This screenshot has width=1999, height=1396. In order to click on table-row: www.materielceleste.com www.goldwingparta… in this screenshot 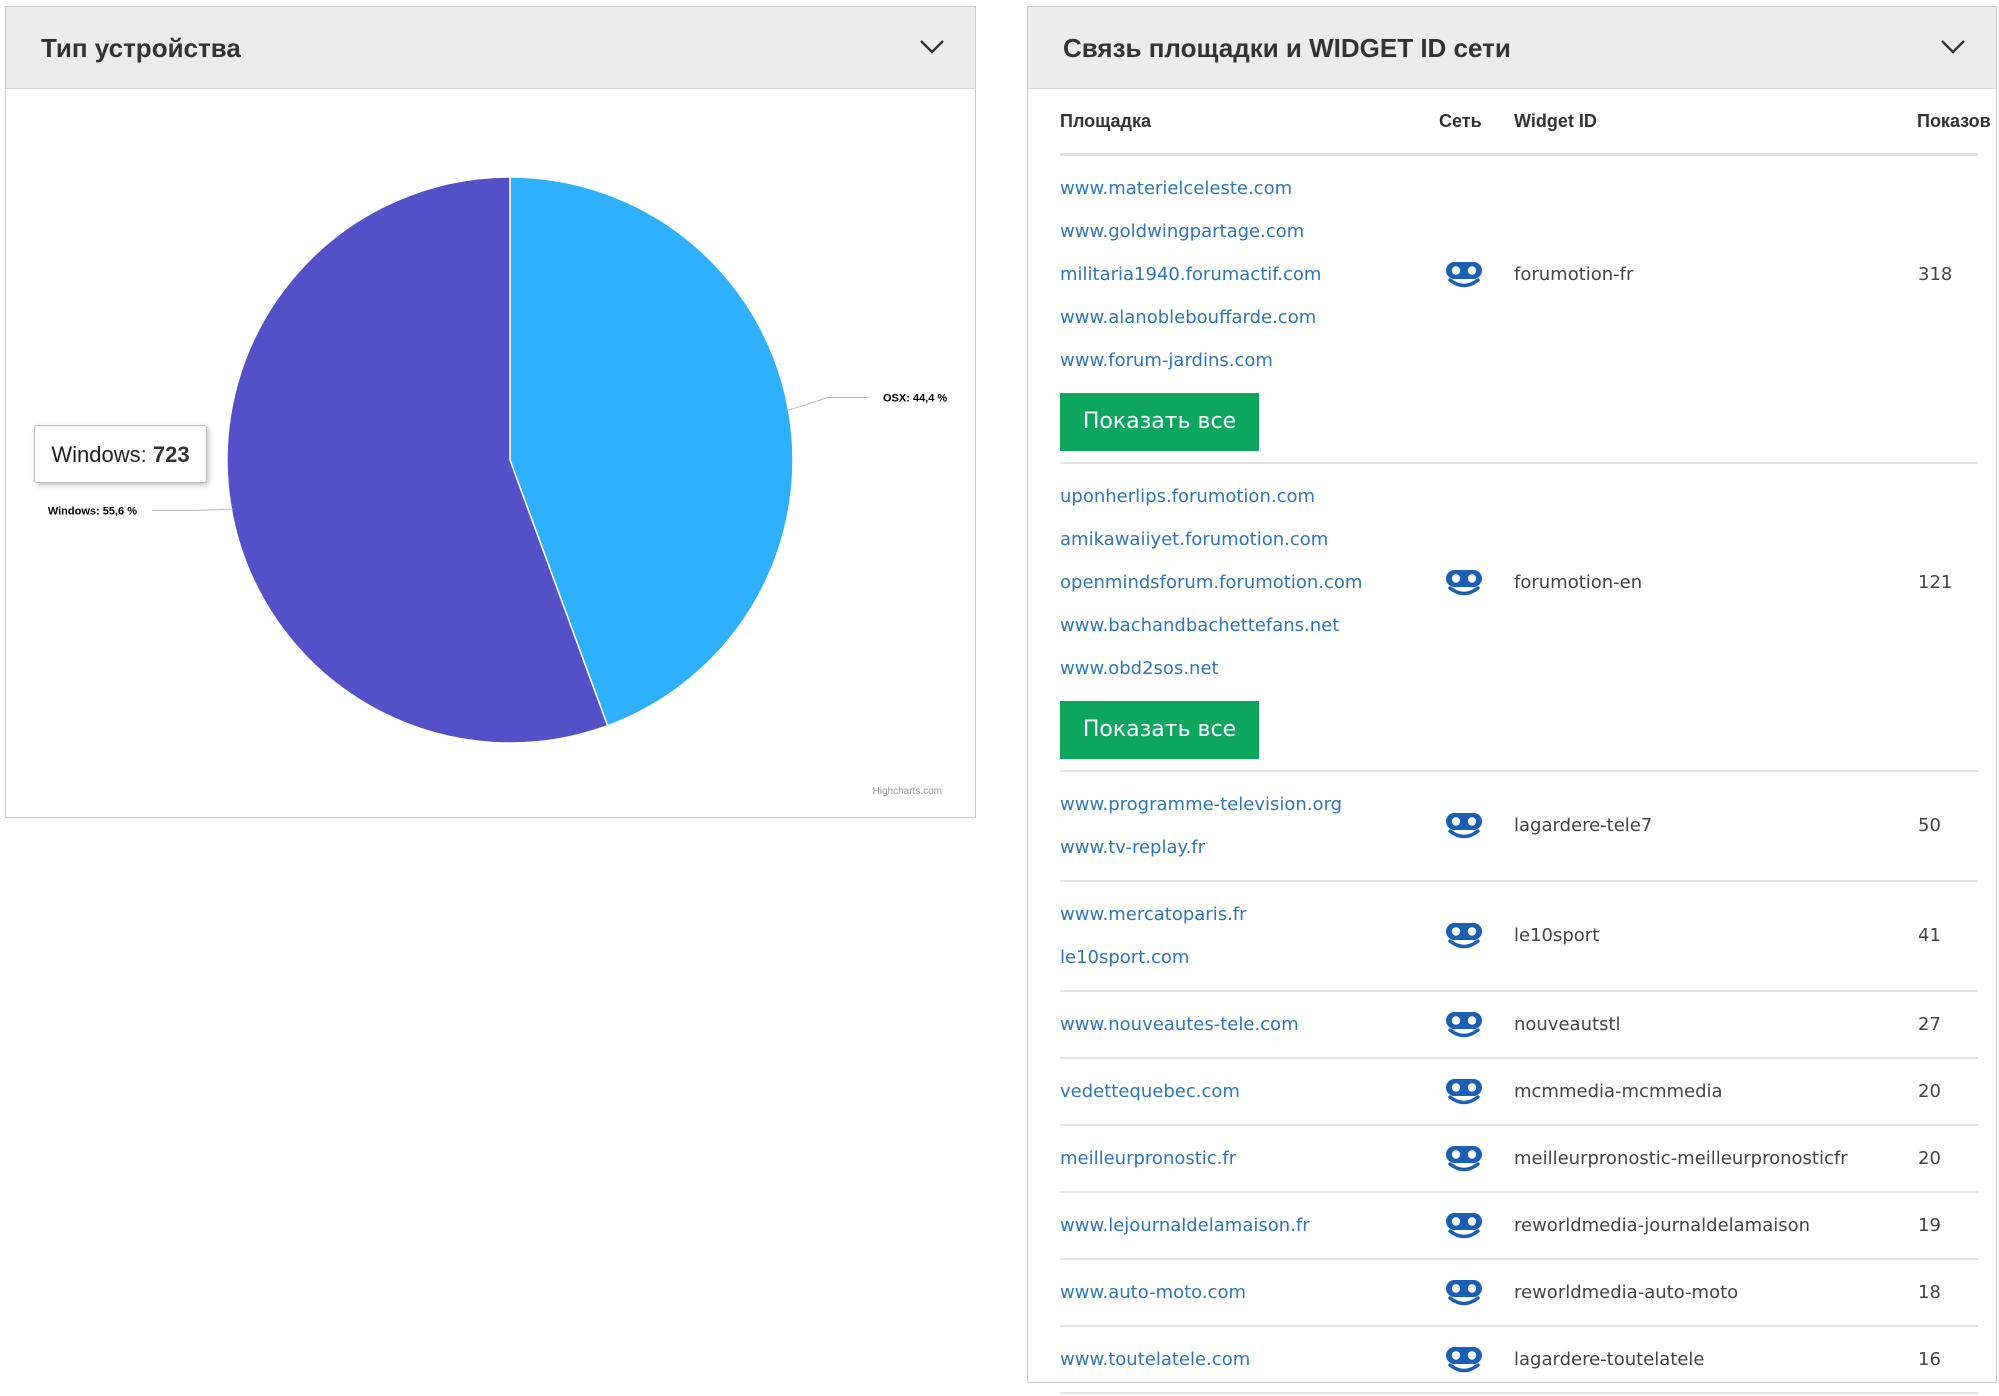, I will do `click(1519, 310)`.